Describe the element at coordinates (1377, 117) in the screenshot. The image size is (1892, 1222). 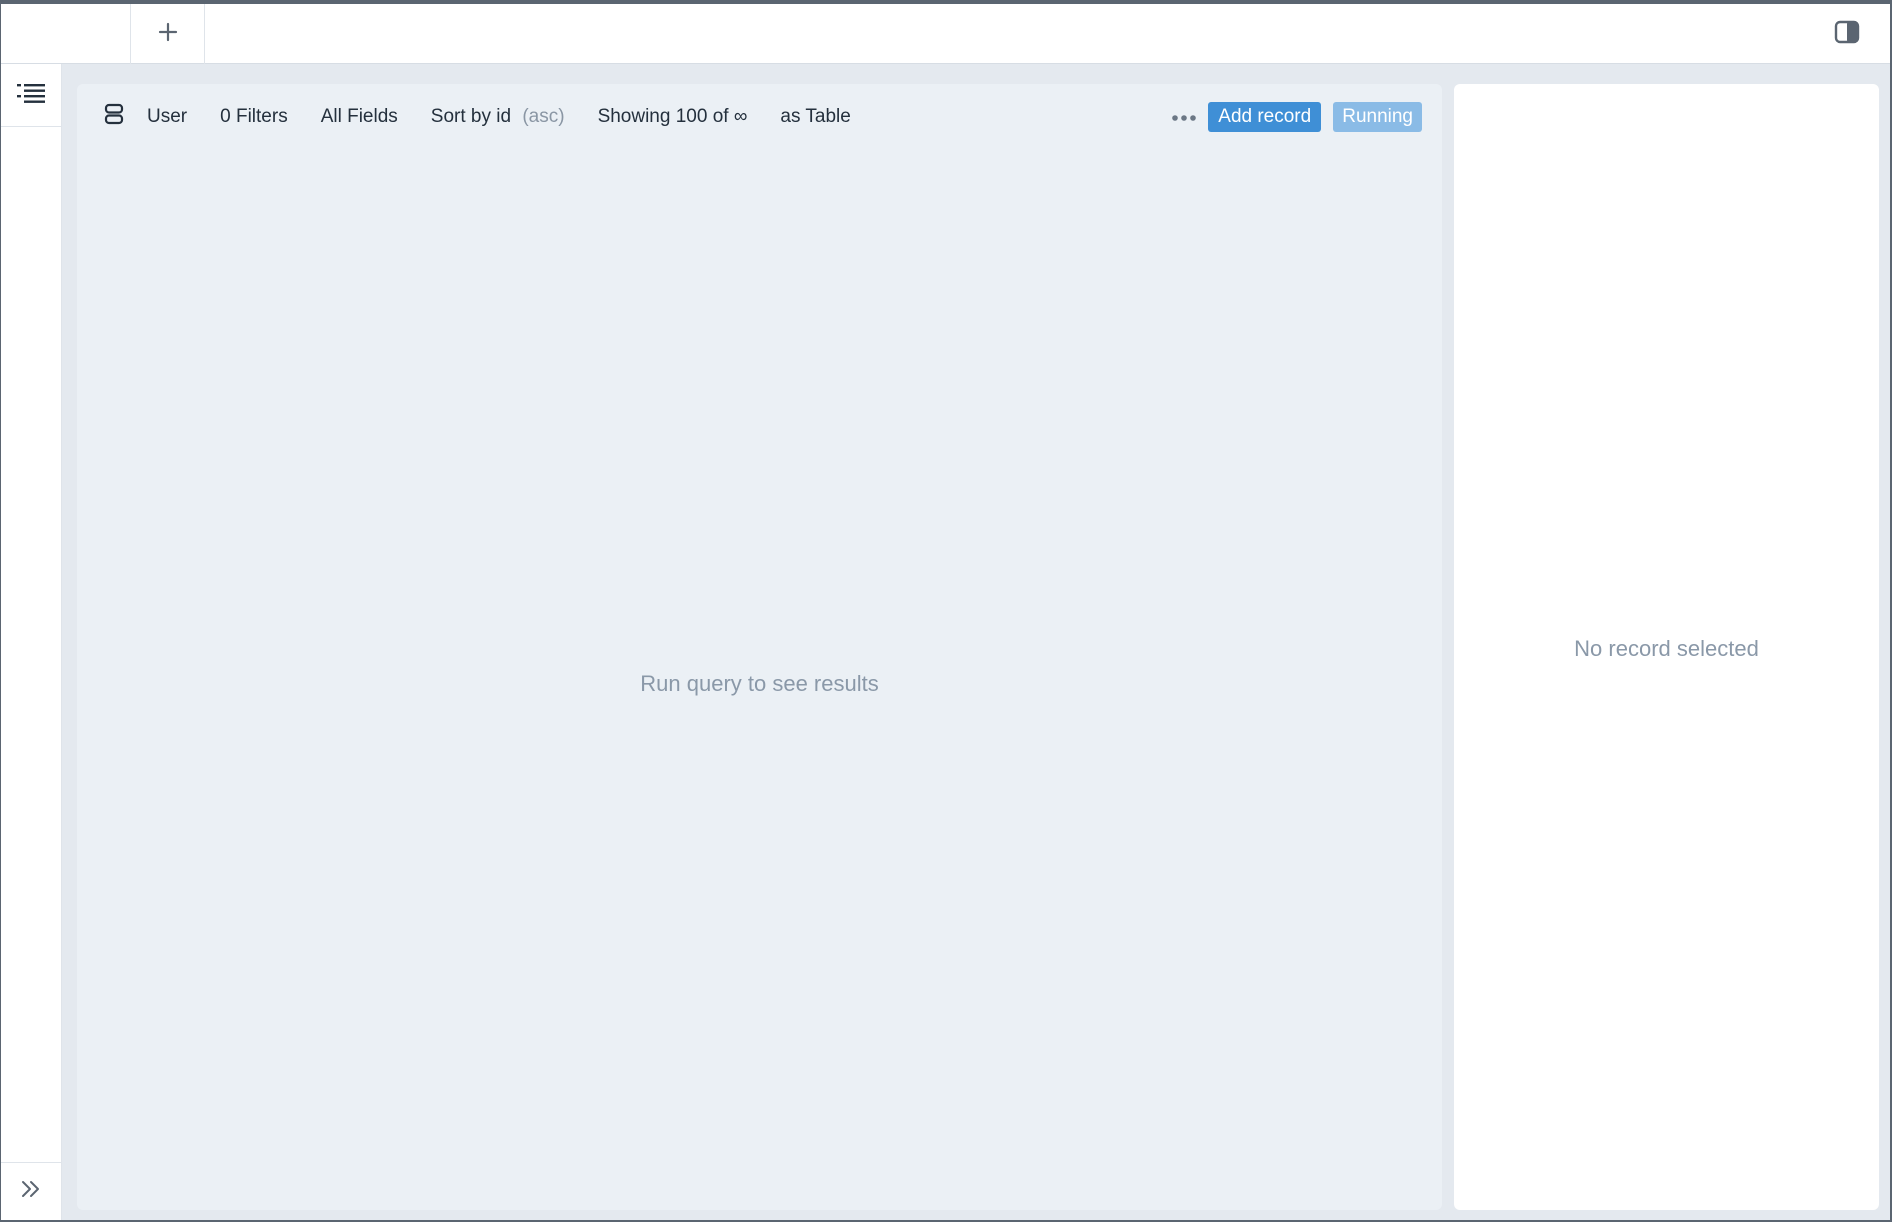
I see `run-status-button: Running` at that location.